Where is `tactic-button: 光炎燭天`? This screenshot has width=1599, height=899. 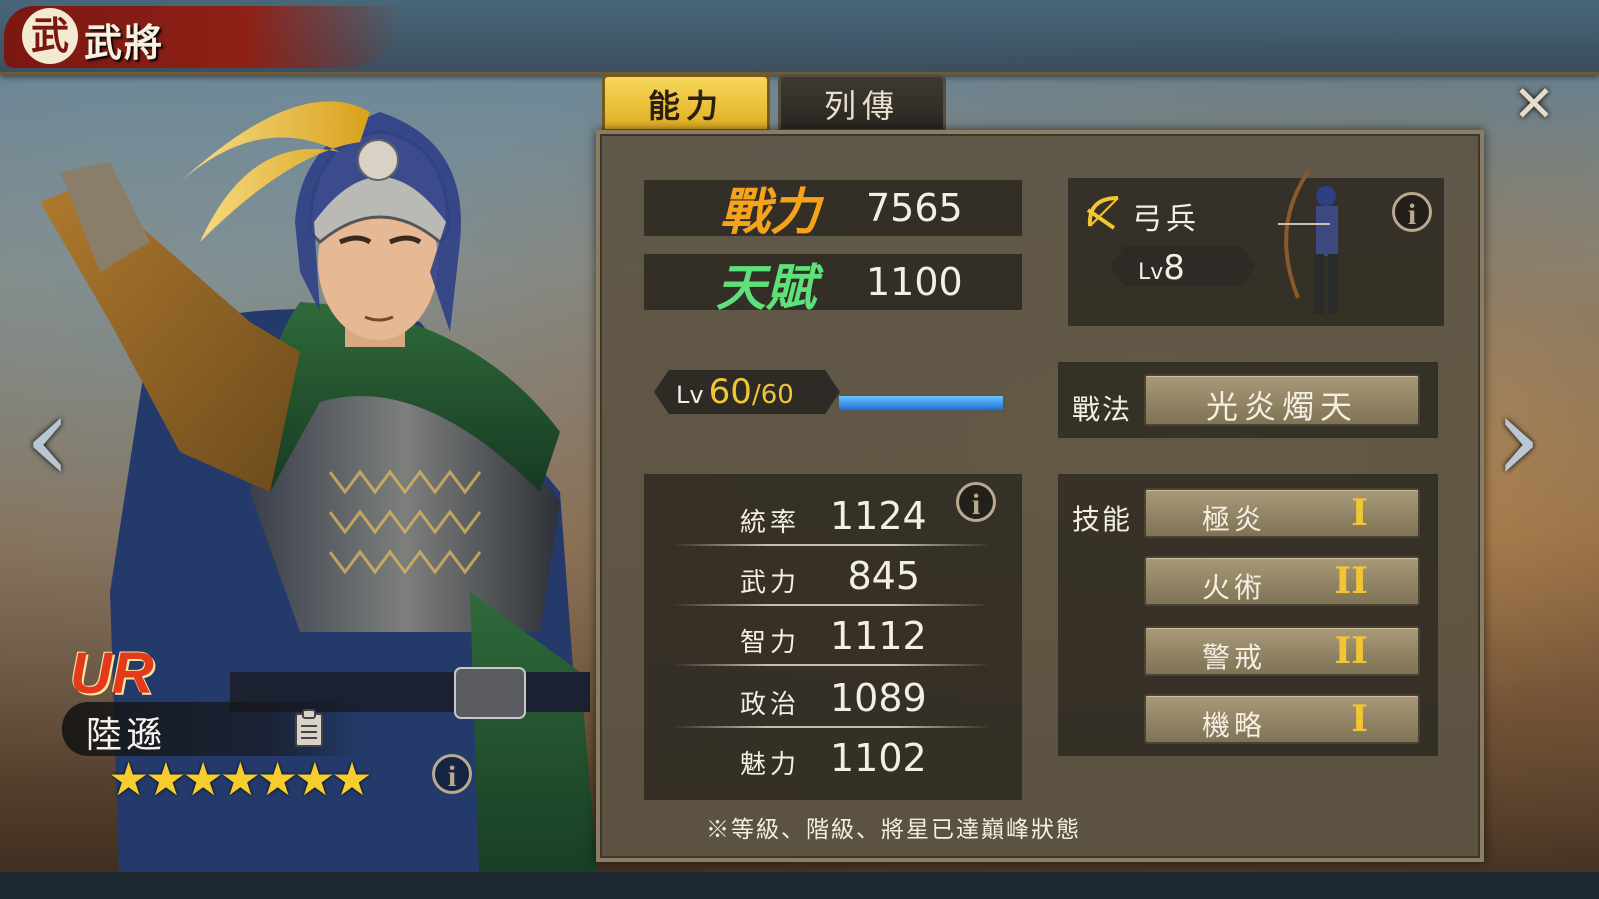 tactic-button: 光炎燭天 is located at coordinates (1282, 400).